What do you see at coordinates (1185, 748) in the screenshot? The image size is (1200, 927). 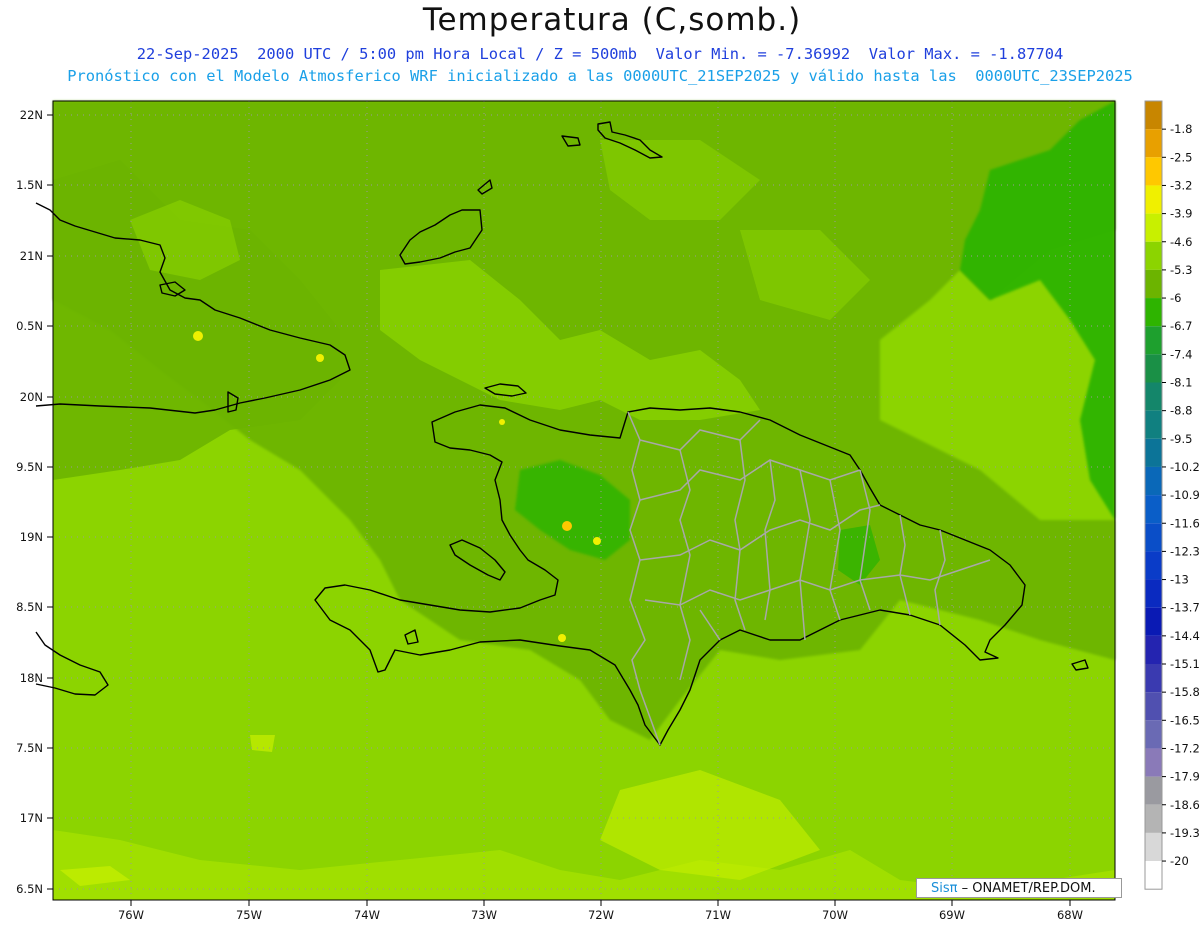 I see `colorbar-label: -17.2` at bounding box center [1185, 748].